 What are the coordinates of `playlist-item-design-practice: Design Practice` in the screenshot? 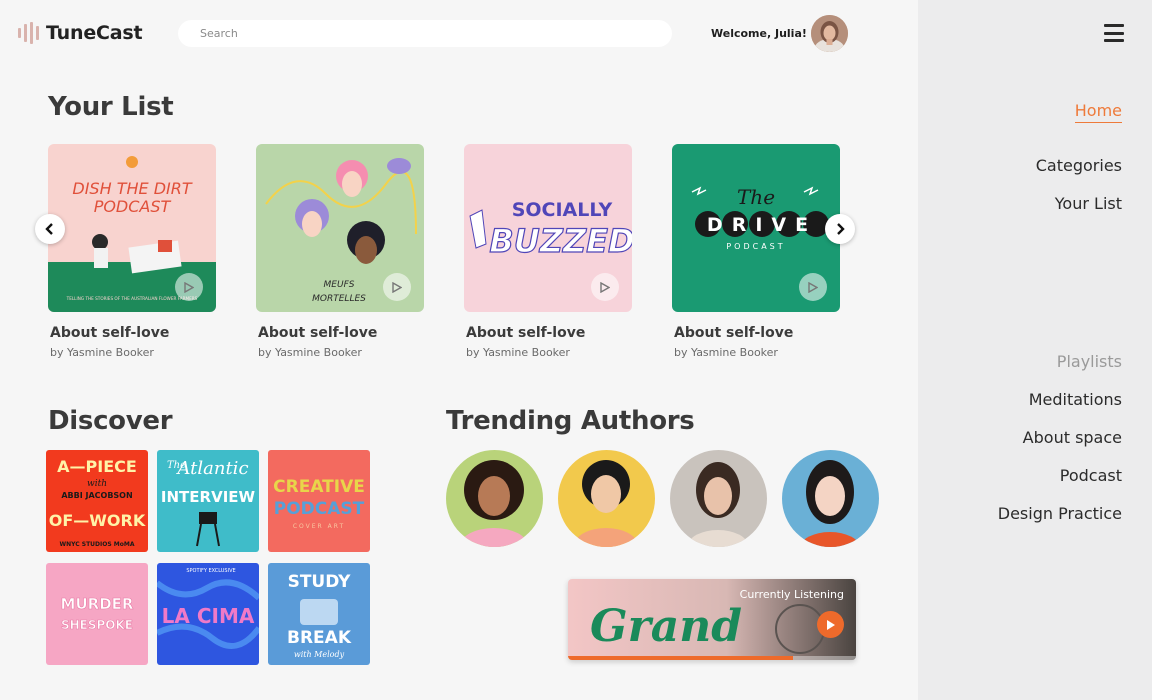 It's located at (1060, 514).